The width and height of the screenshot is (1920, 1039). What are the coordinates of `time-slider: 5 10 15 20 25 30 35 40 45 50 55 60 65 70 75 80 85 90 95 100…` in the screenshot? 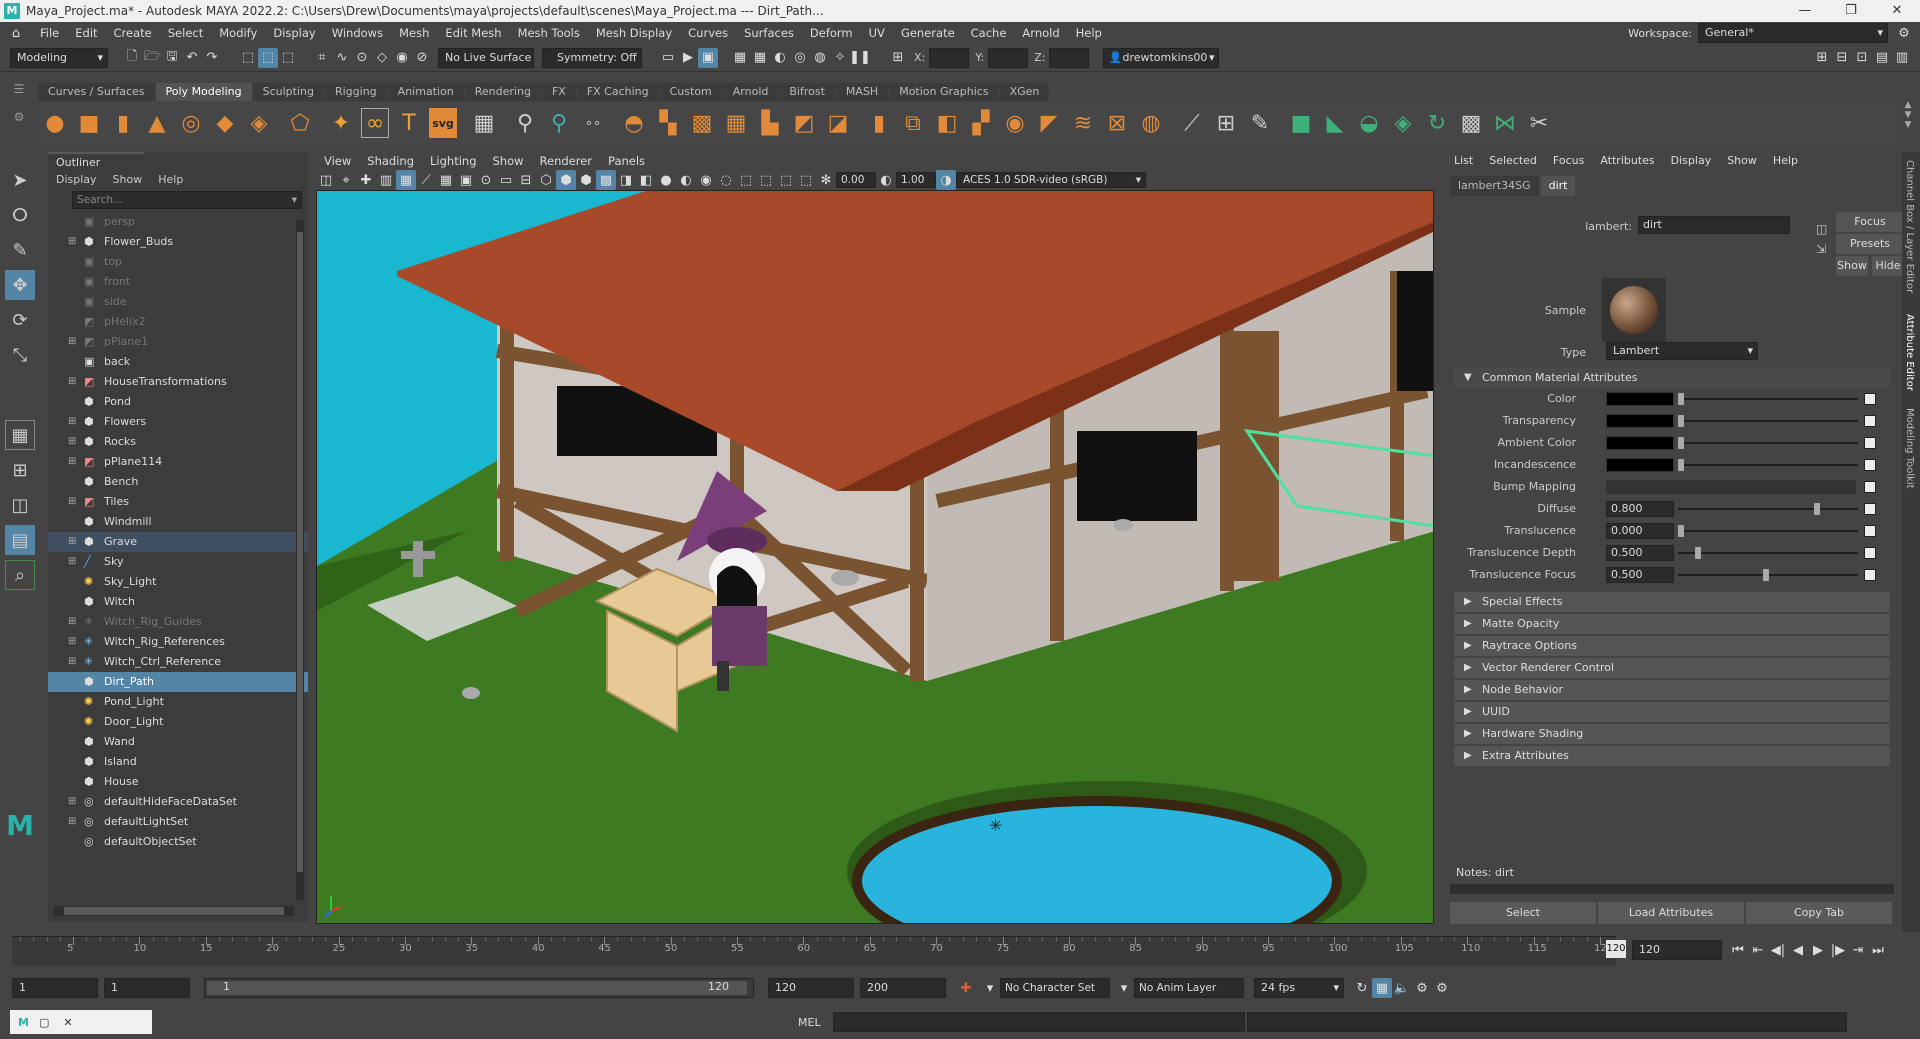 It's located at (814, 951).